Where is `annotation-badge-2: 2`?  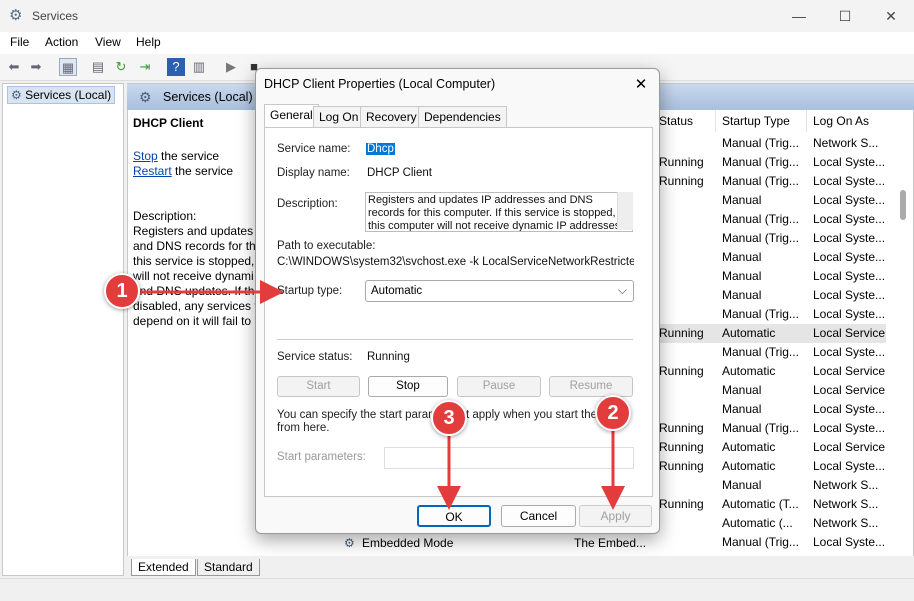
annotation-badge-2: 2 is located at coordinates (613, 413).